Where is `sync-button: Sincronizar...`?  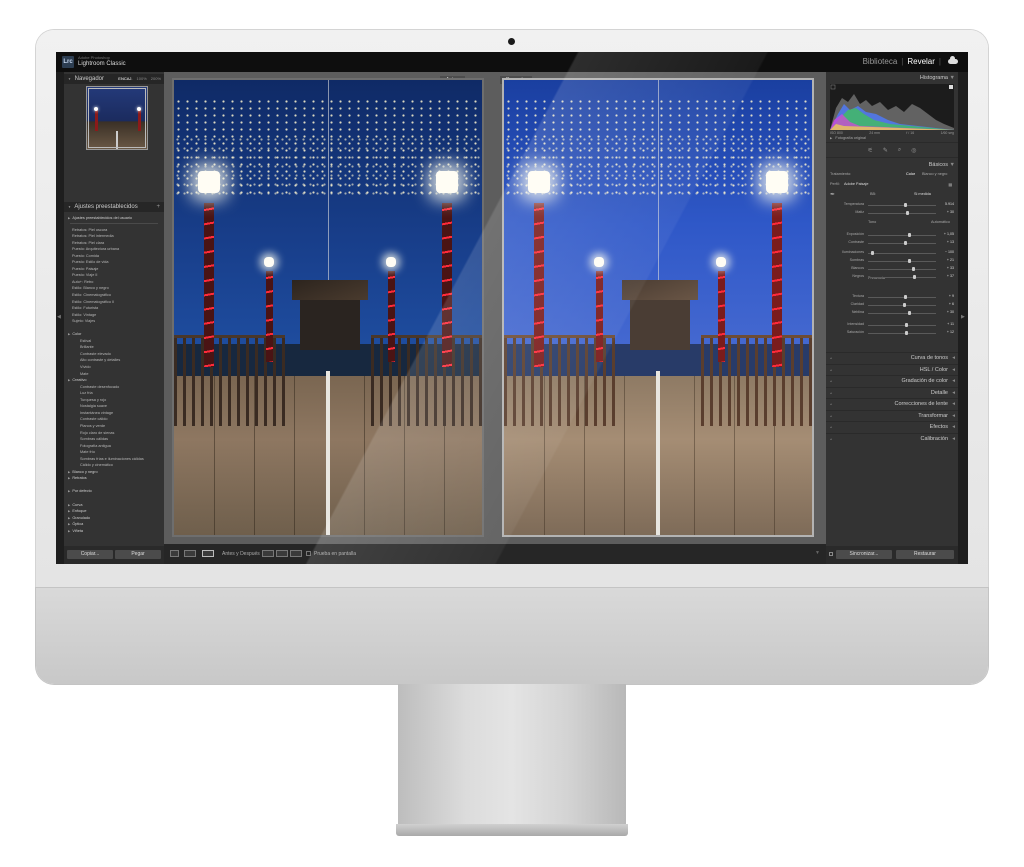
sync-button: Sincronizar... is located at coordinates (864, 554).